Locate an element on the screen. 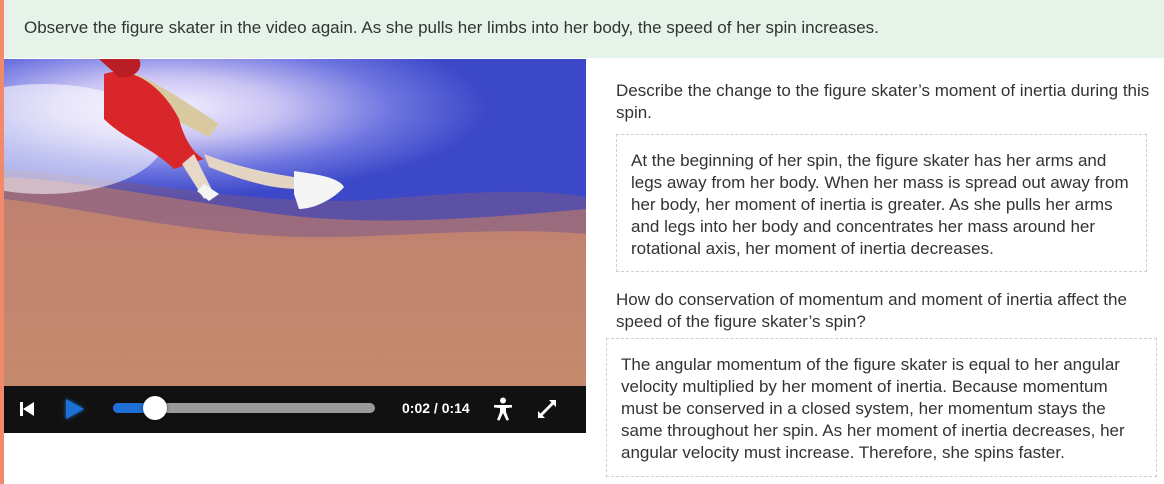  time-display: 0:02 / 0:14 is located at coordinates (436, 408).